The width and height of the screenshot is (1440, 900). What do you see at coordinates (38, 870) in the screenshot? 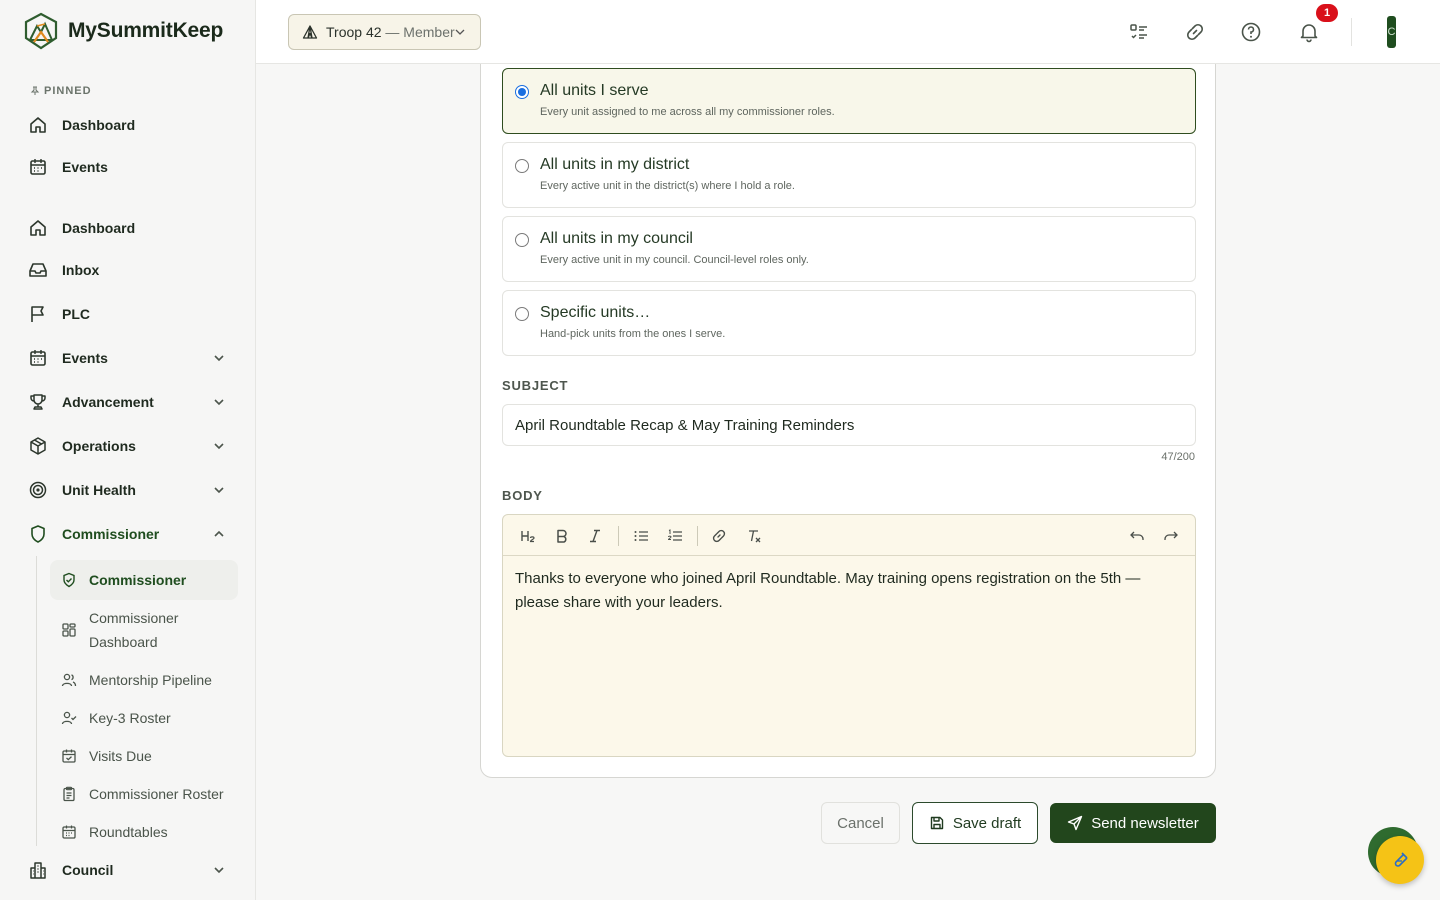
I see `building-icon` at bounding box center [38, 870].